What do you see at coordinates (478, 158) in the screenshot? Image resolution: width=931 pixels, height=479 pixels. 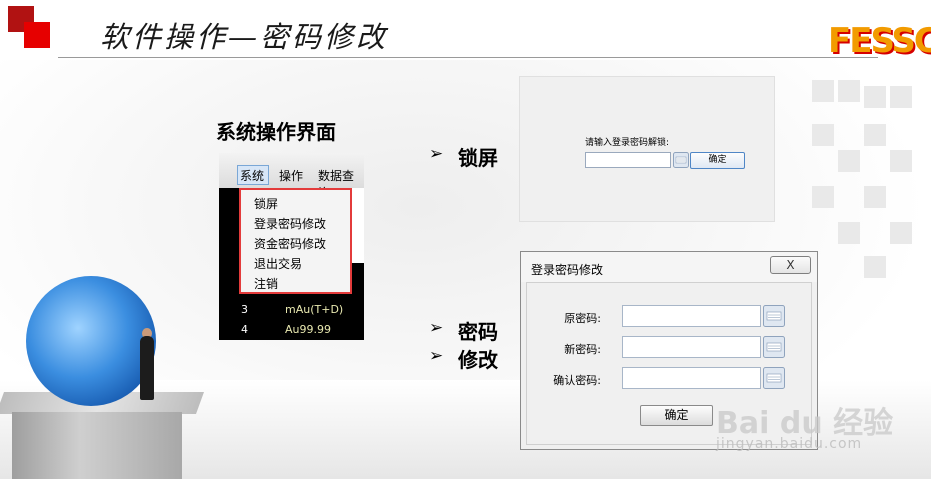 I see `bullet-lock-screen: 锁屏` at bounding box center [478, 158].